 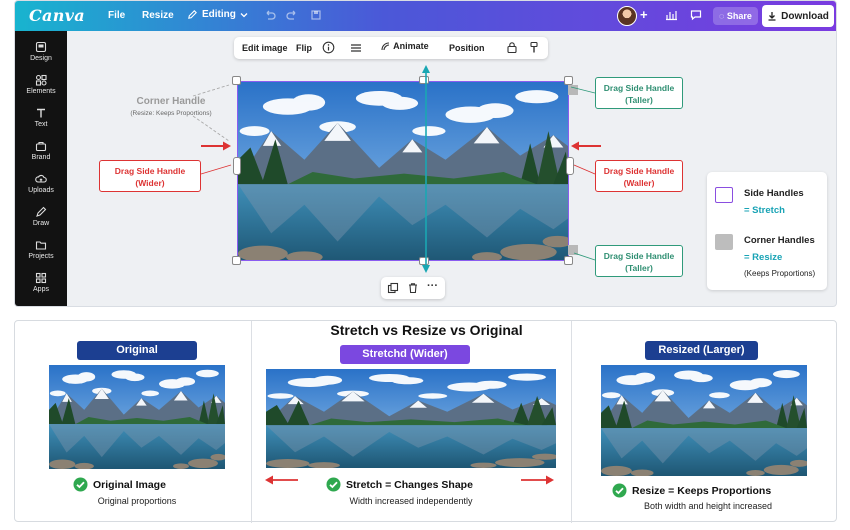 I want to click on stretched-caption-text: Stretch = Changes Shape, so click(x=409, y=484).